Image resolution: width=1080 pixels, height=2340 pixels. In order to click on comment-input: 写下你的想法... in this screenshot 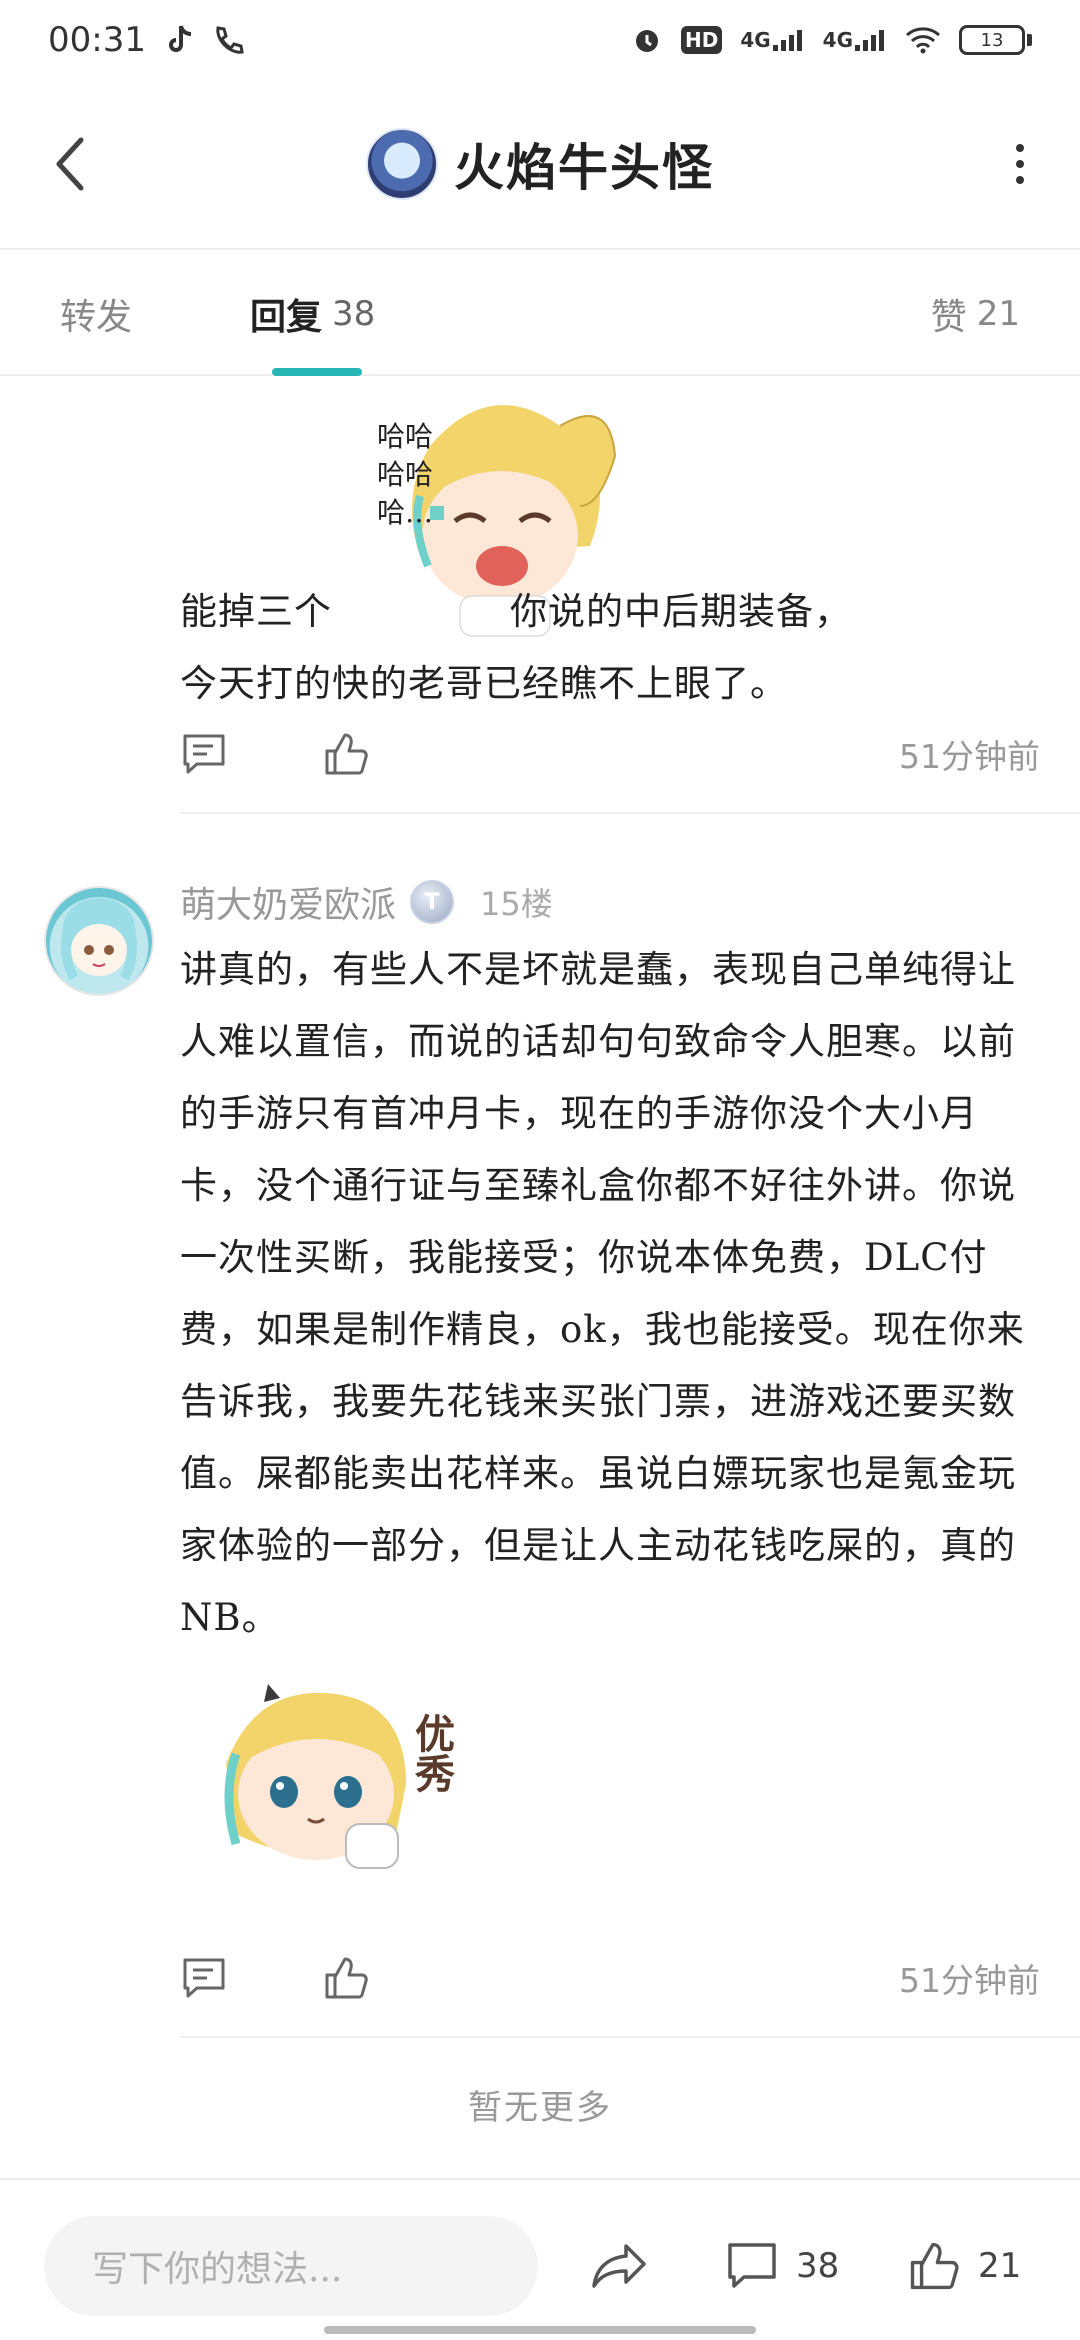, I will do `click(291, 2266)`.